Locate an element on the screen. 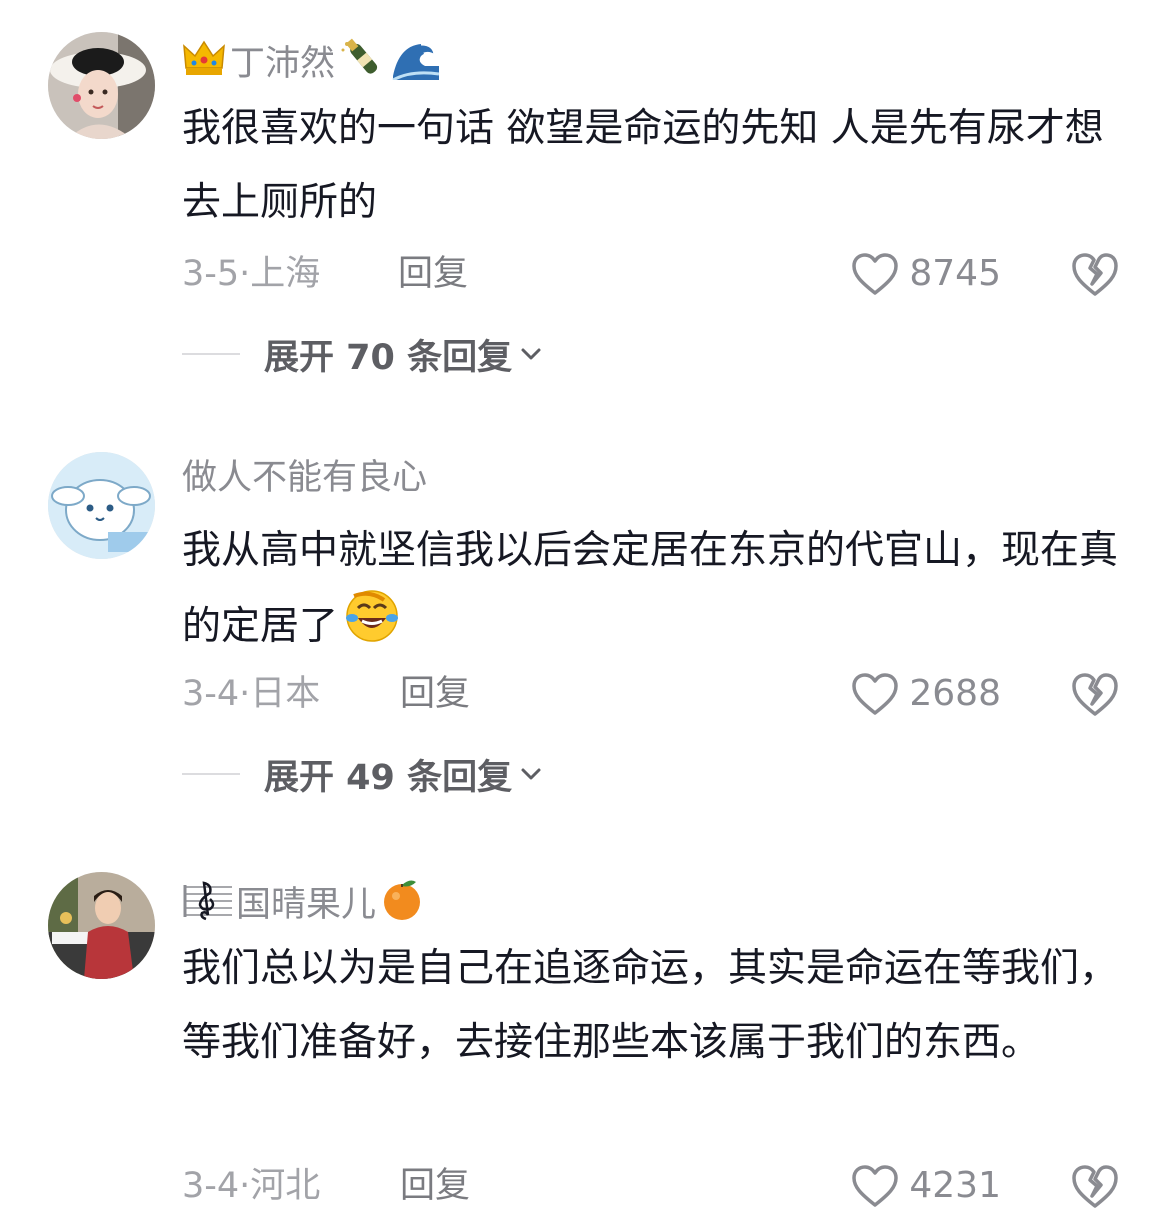  like-count: 8745 is located at coordinates (955, 273).